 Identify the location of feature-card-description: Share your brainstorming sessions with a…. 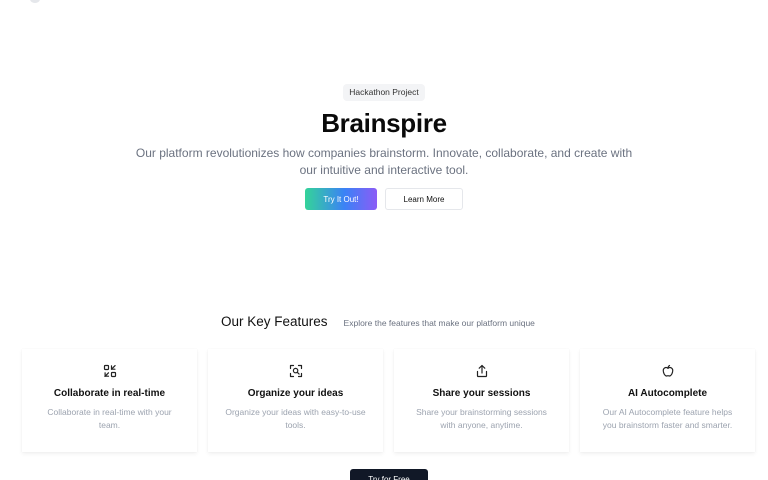
(481, 418).